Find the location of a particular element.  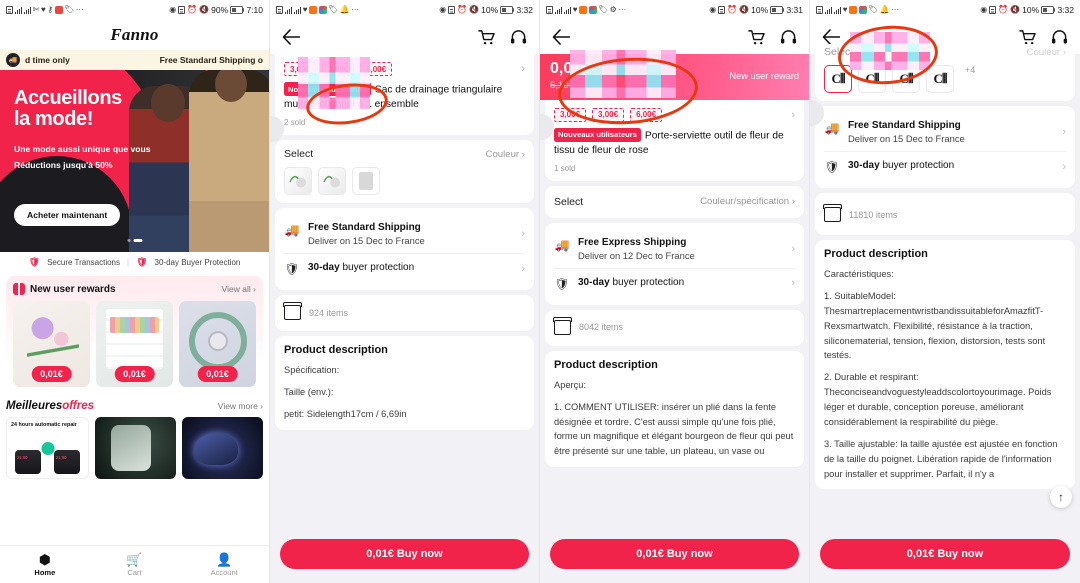

model-right is located at coordinates (229, 161).